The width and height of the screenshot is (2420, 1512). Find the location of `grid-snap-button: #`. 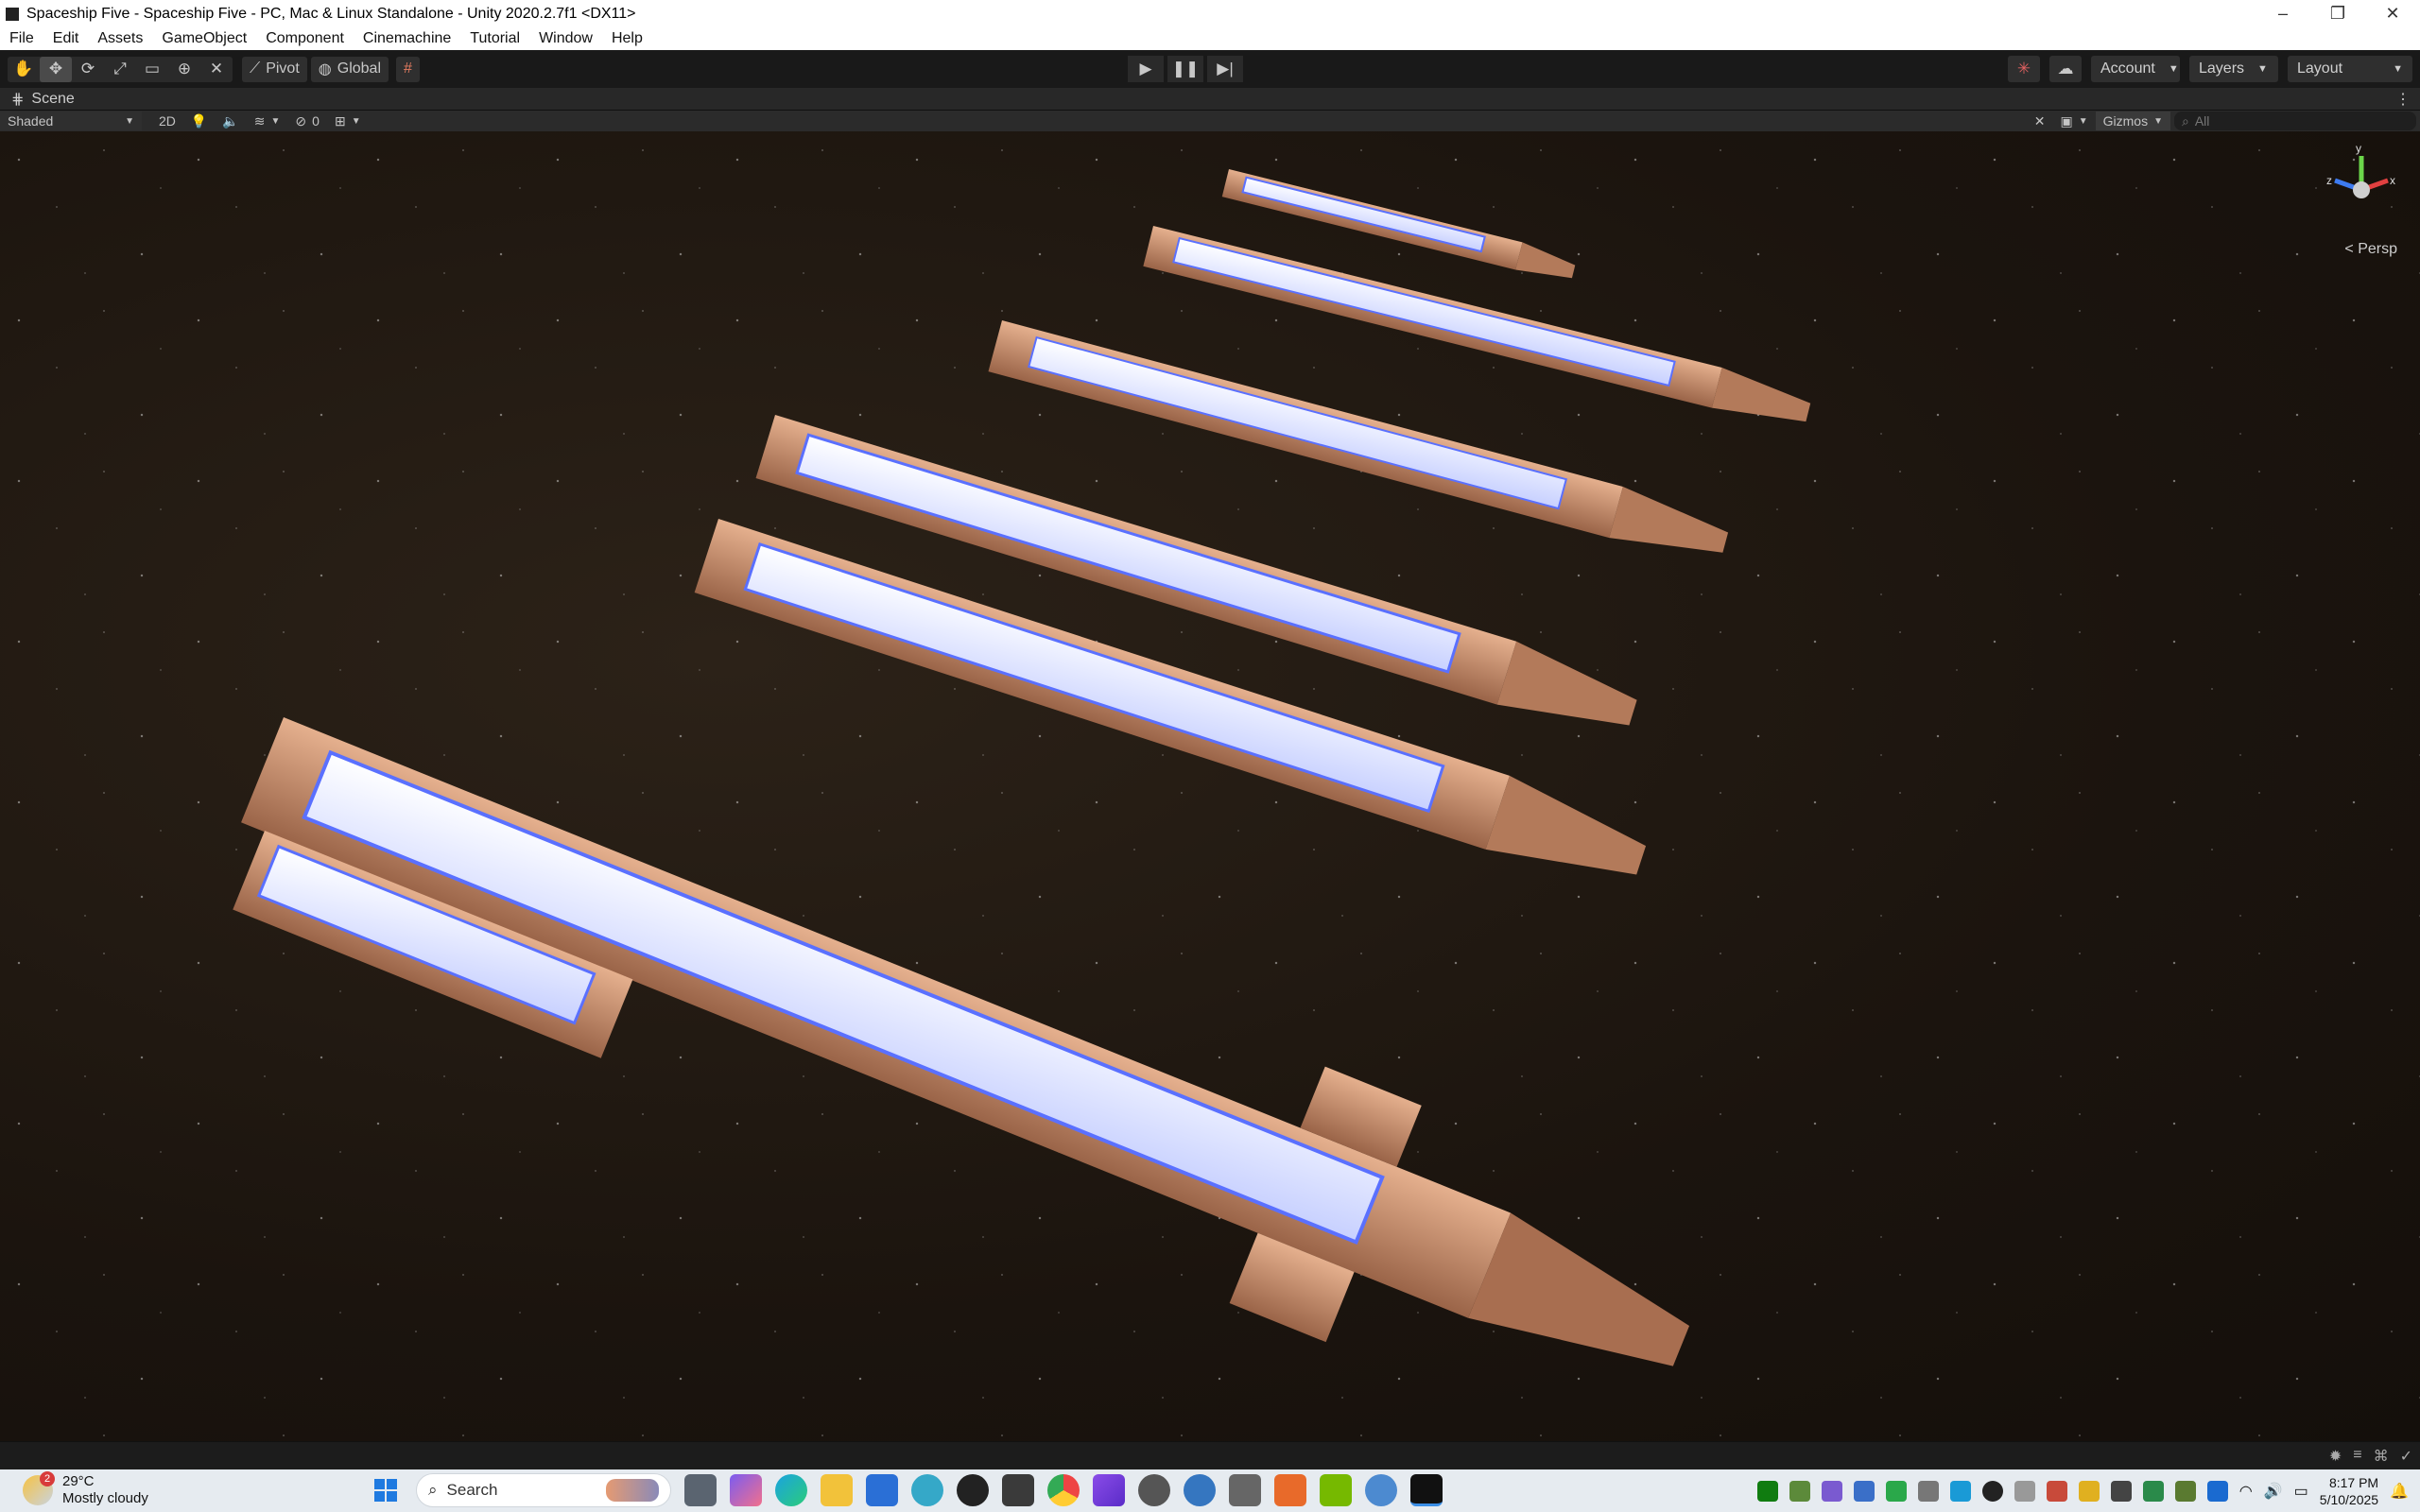

grid-snap-button: # is located at coordinates (408, 69).